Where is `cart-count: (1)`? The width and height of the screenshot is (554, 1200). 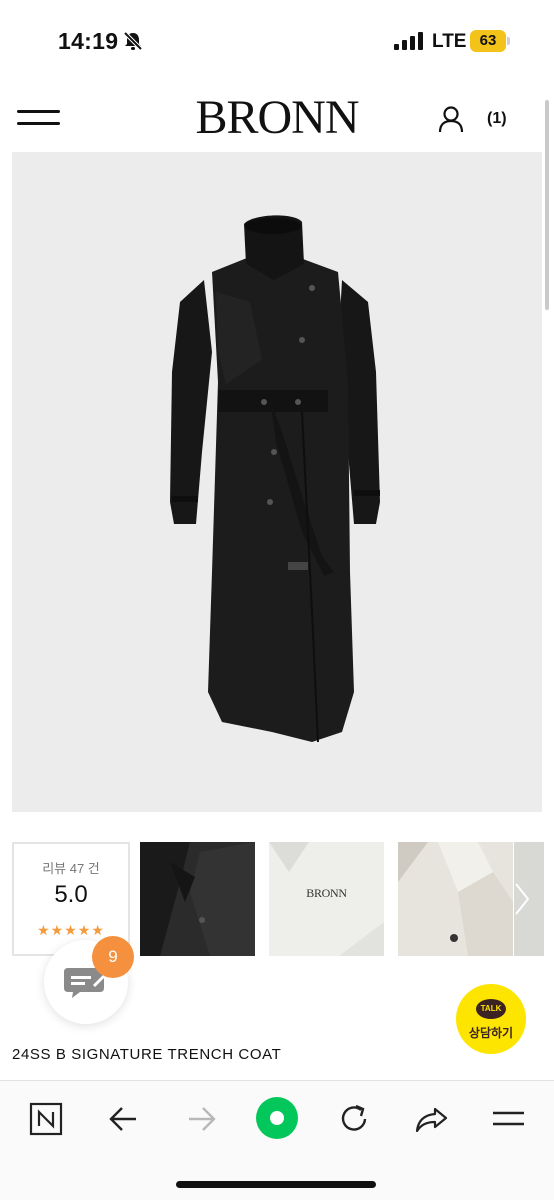 cart-count: (1) is located at coordinates (497, 119).